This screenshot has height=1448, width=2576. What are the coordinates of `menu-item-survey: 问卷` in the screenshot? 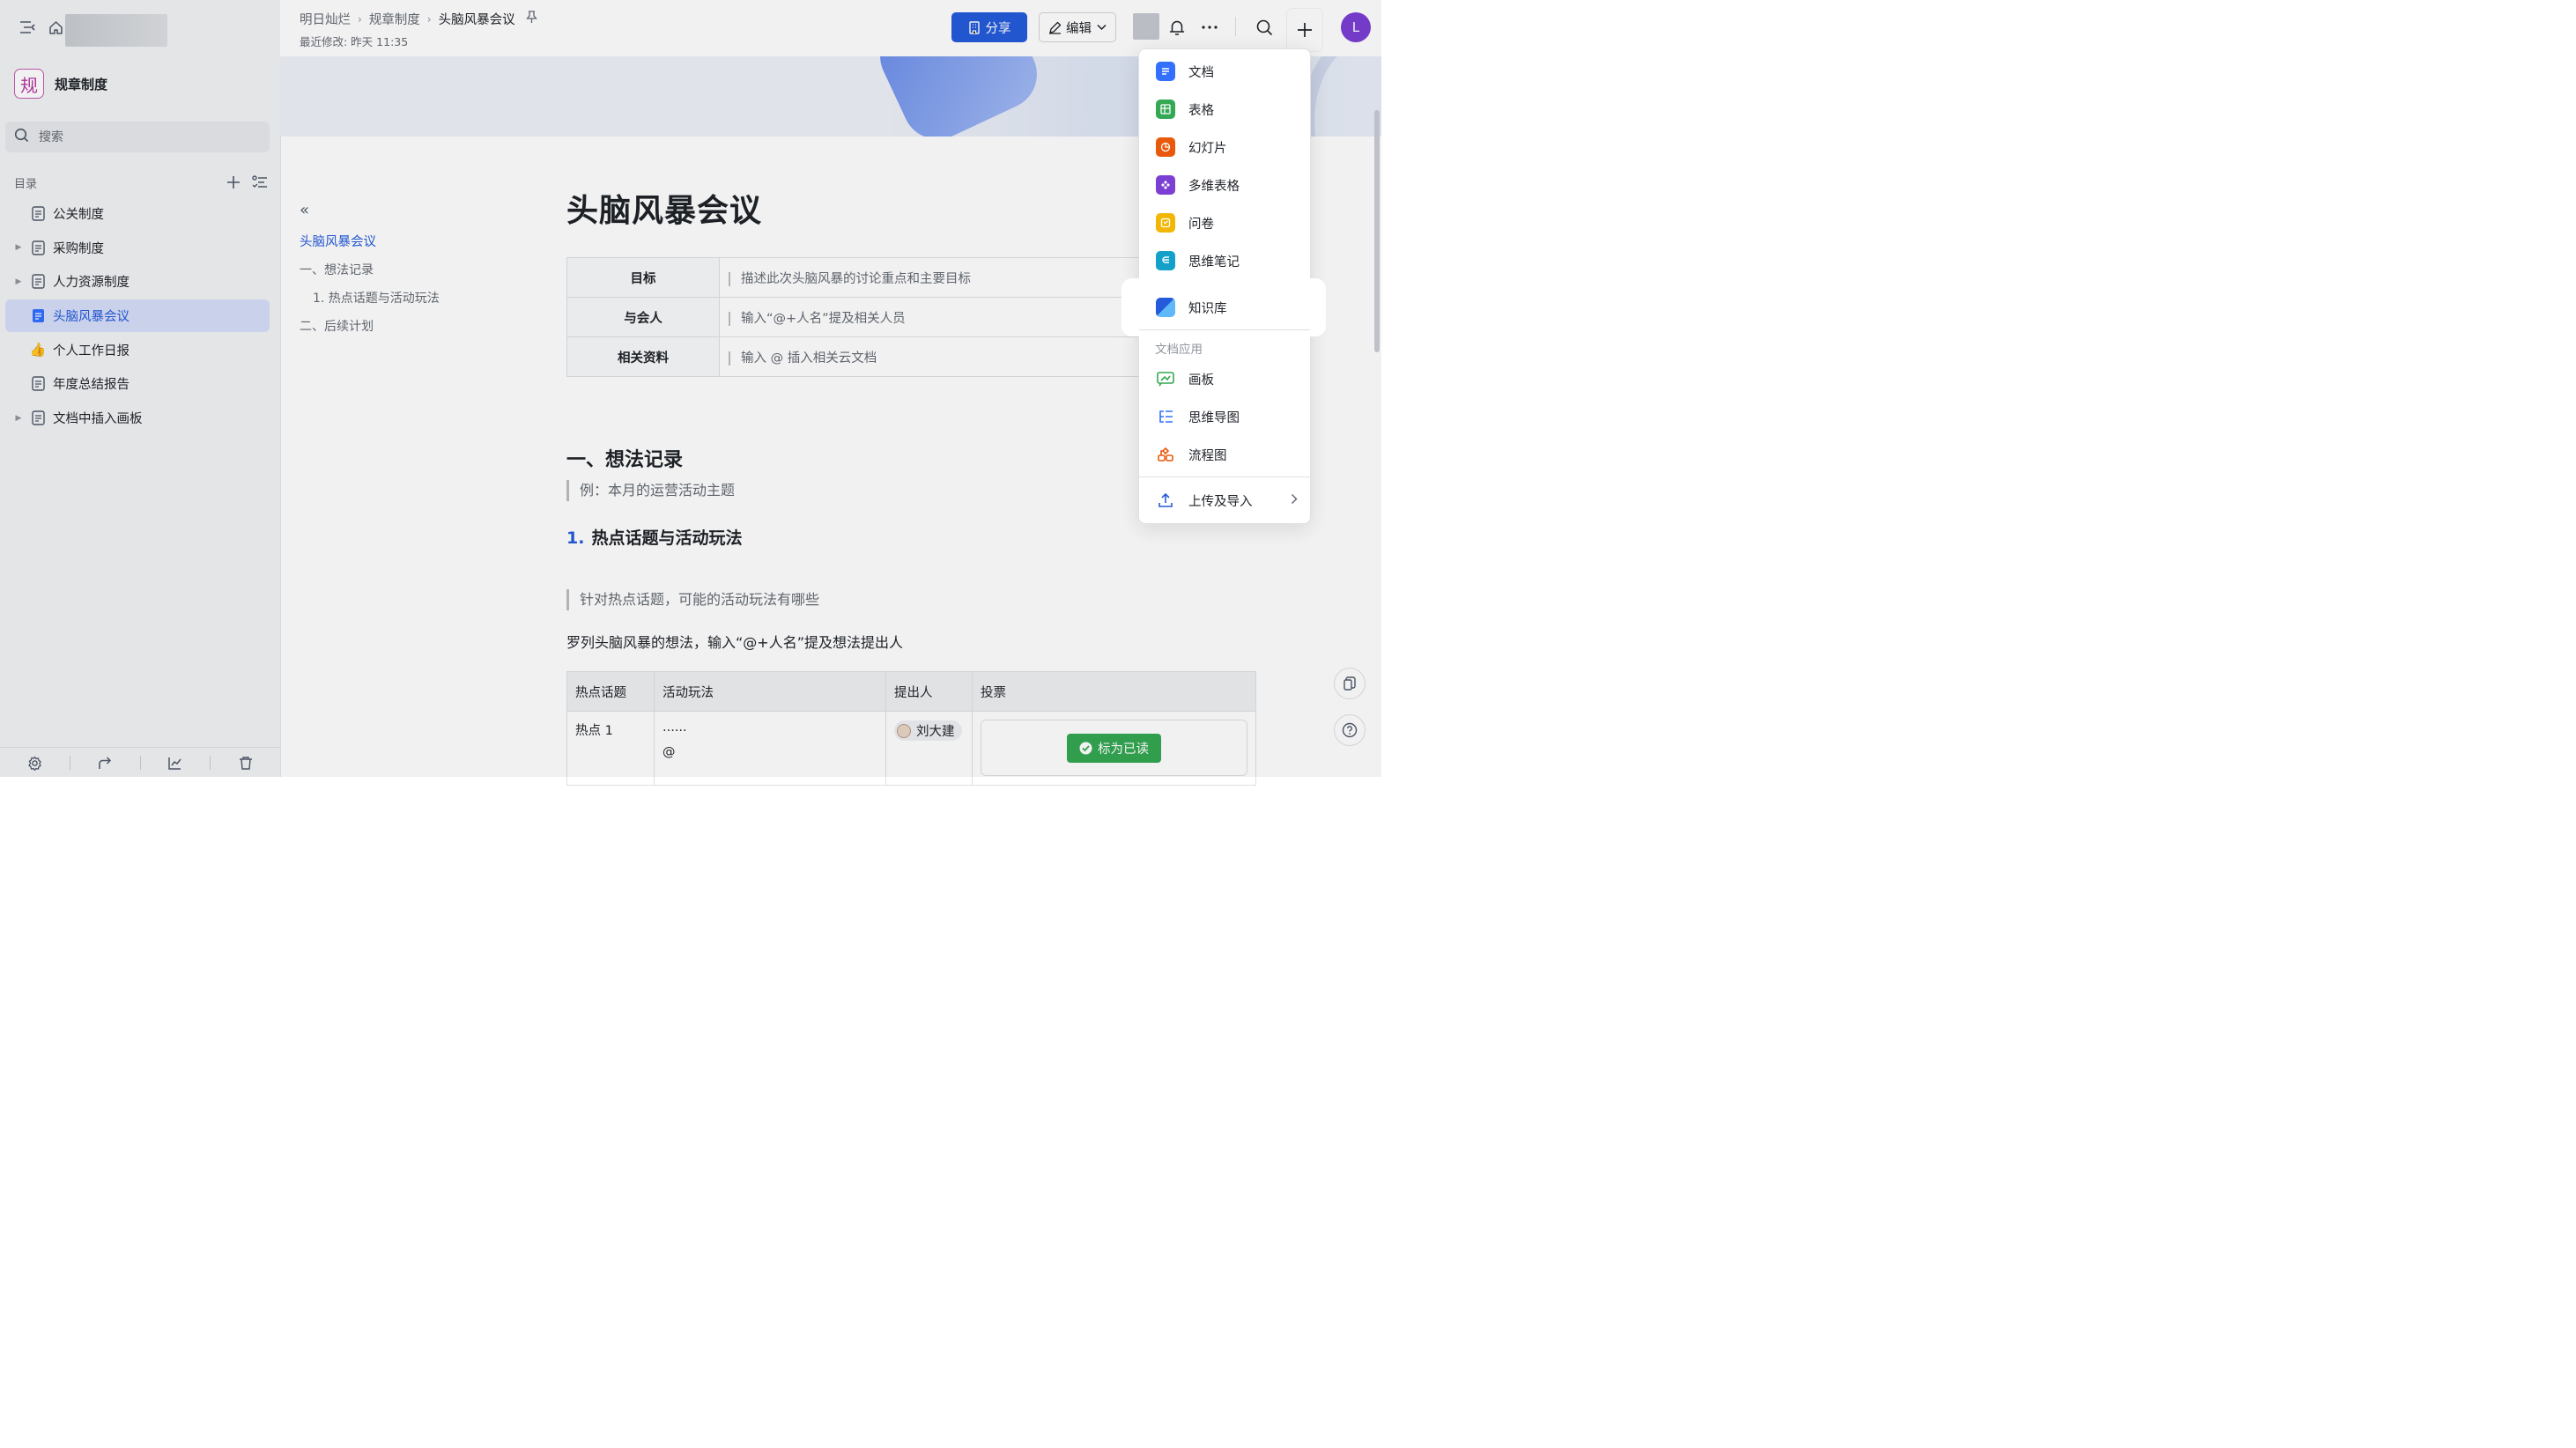 It's located at (1224, 223).